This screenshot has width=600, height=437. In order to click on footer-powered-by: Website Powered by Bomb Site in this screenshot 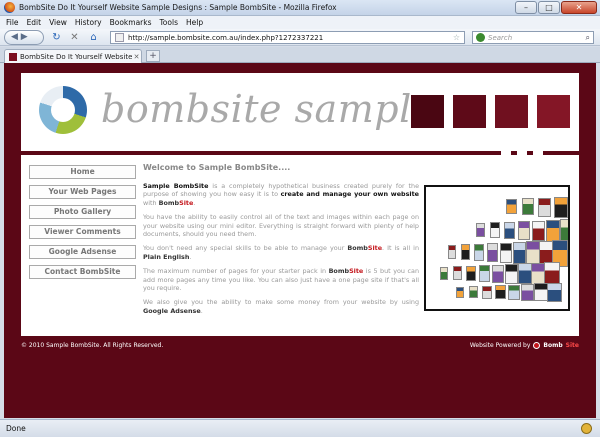, I will do `click(524, 345)`.